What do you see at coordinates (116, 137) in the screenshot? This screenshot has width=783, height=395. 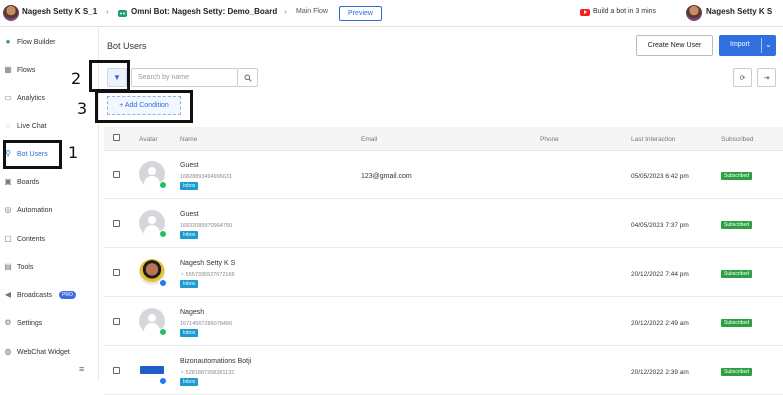 I see `select-all-checkbox` at bounding box center [116, 137].